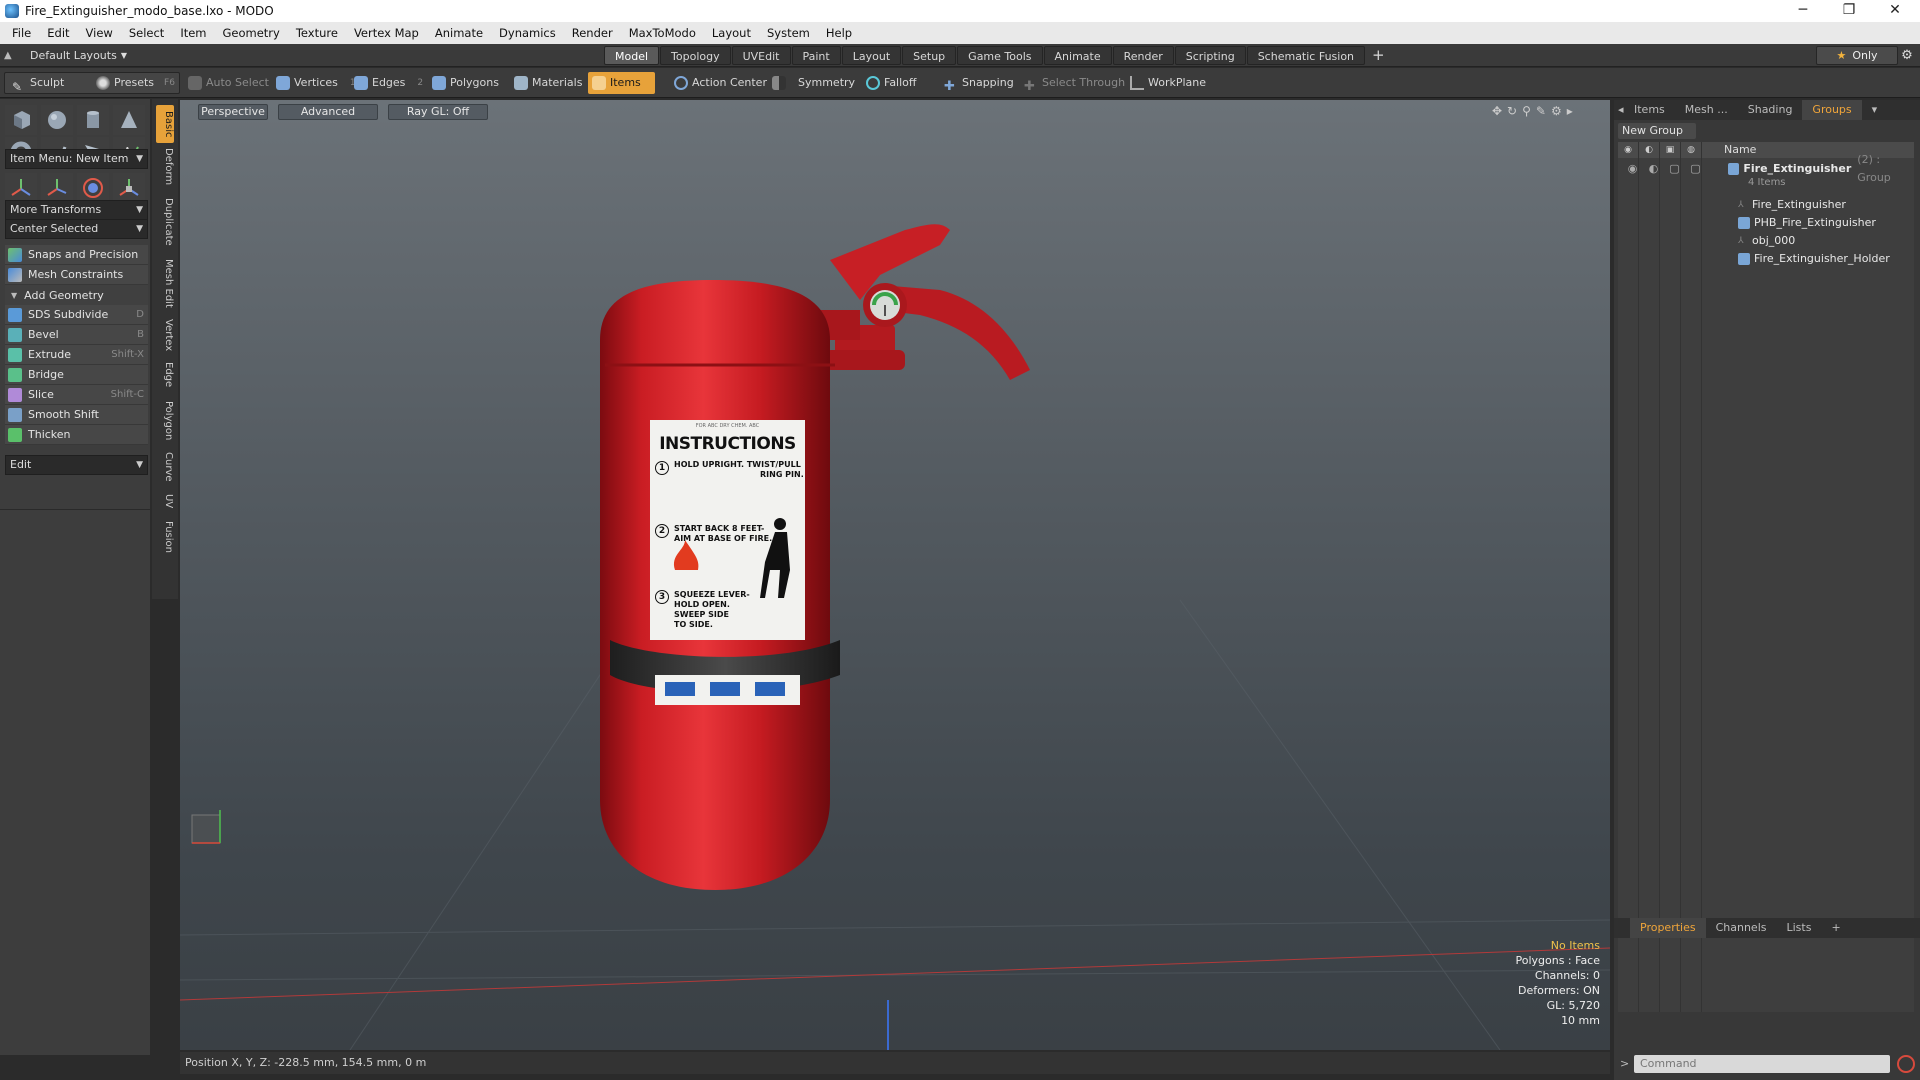 The height and width of the screenshot is (1080, 1920). What do you see at coordinates (1895, 11) in the screenshot?
I see `close-button: ✕` at bounding box center [1895, 11].